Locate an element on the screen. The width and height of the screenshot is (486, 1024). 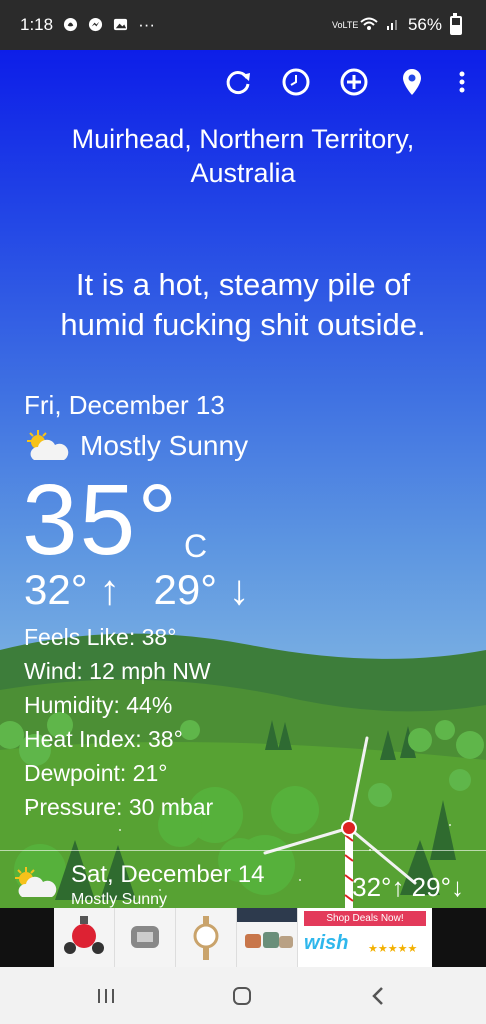
battery-icon is located at coordinates (456, 23).